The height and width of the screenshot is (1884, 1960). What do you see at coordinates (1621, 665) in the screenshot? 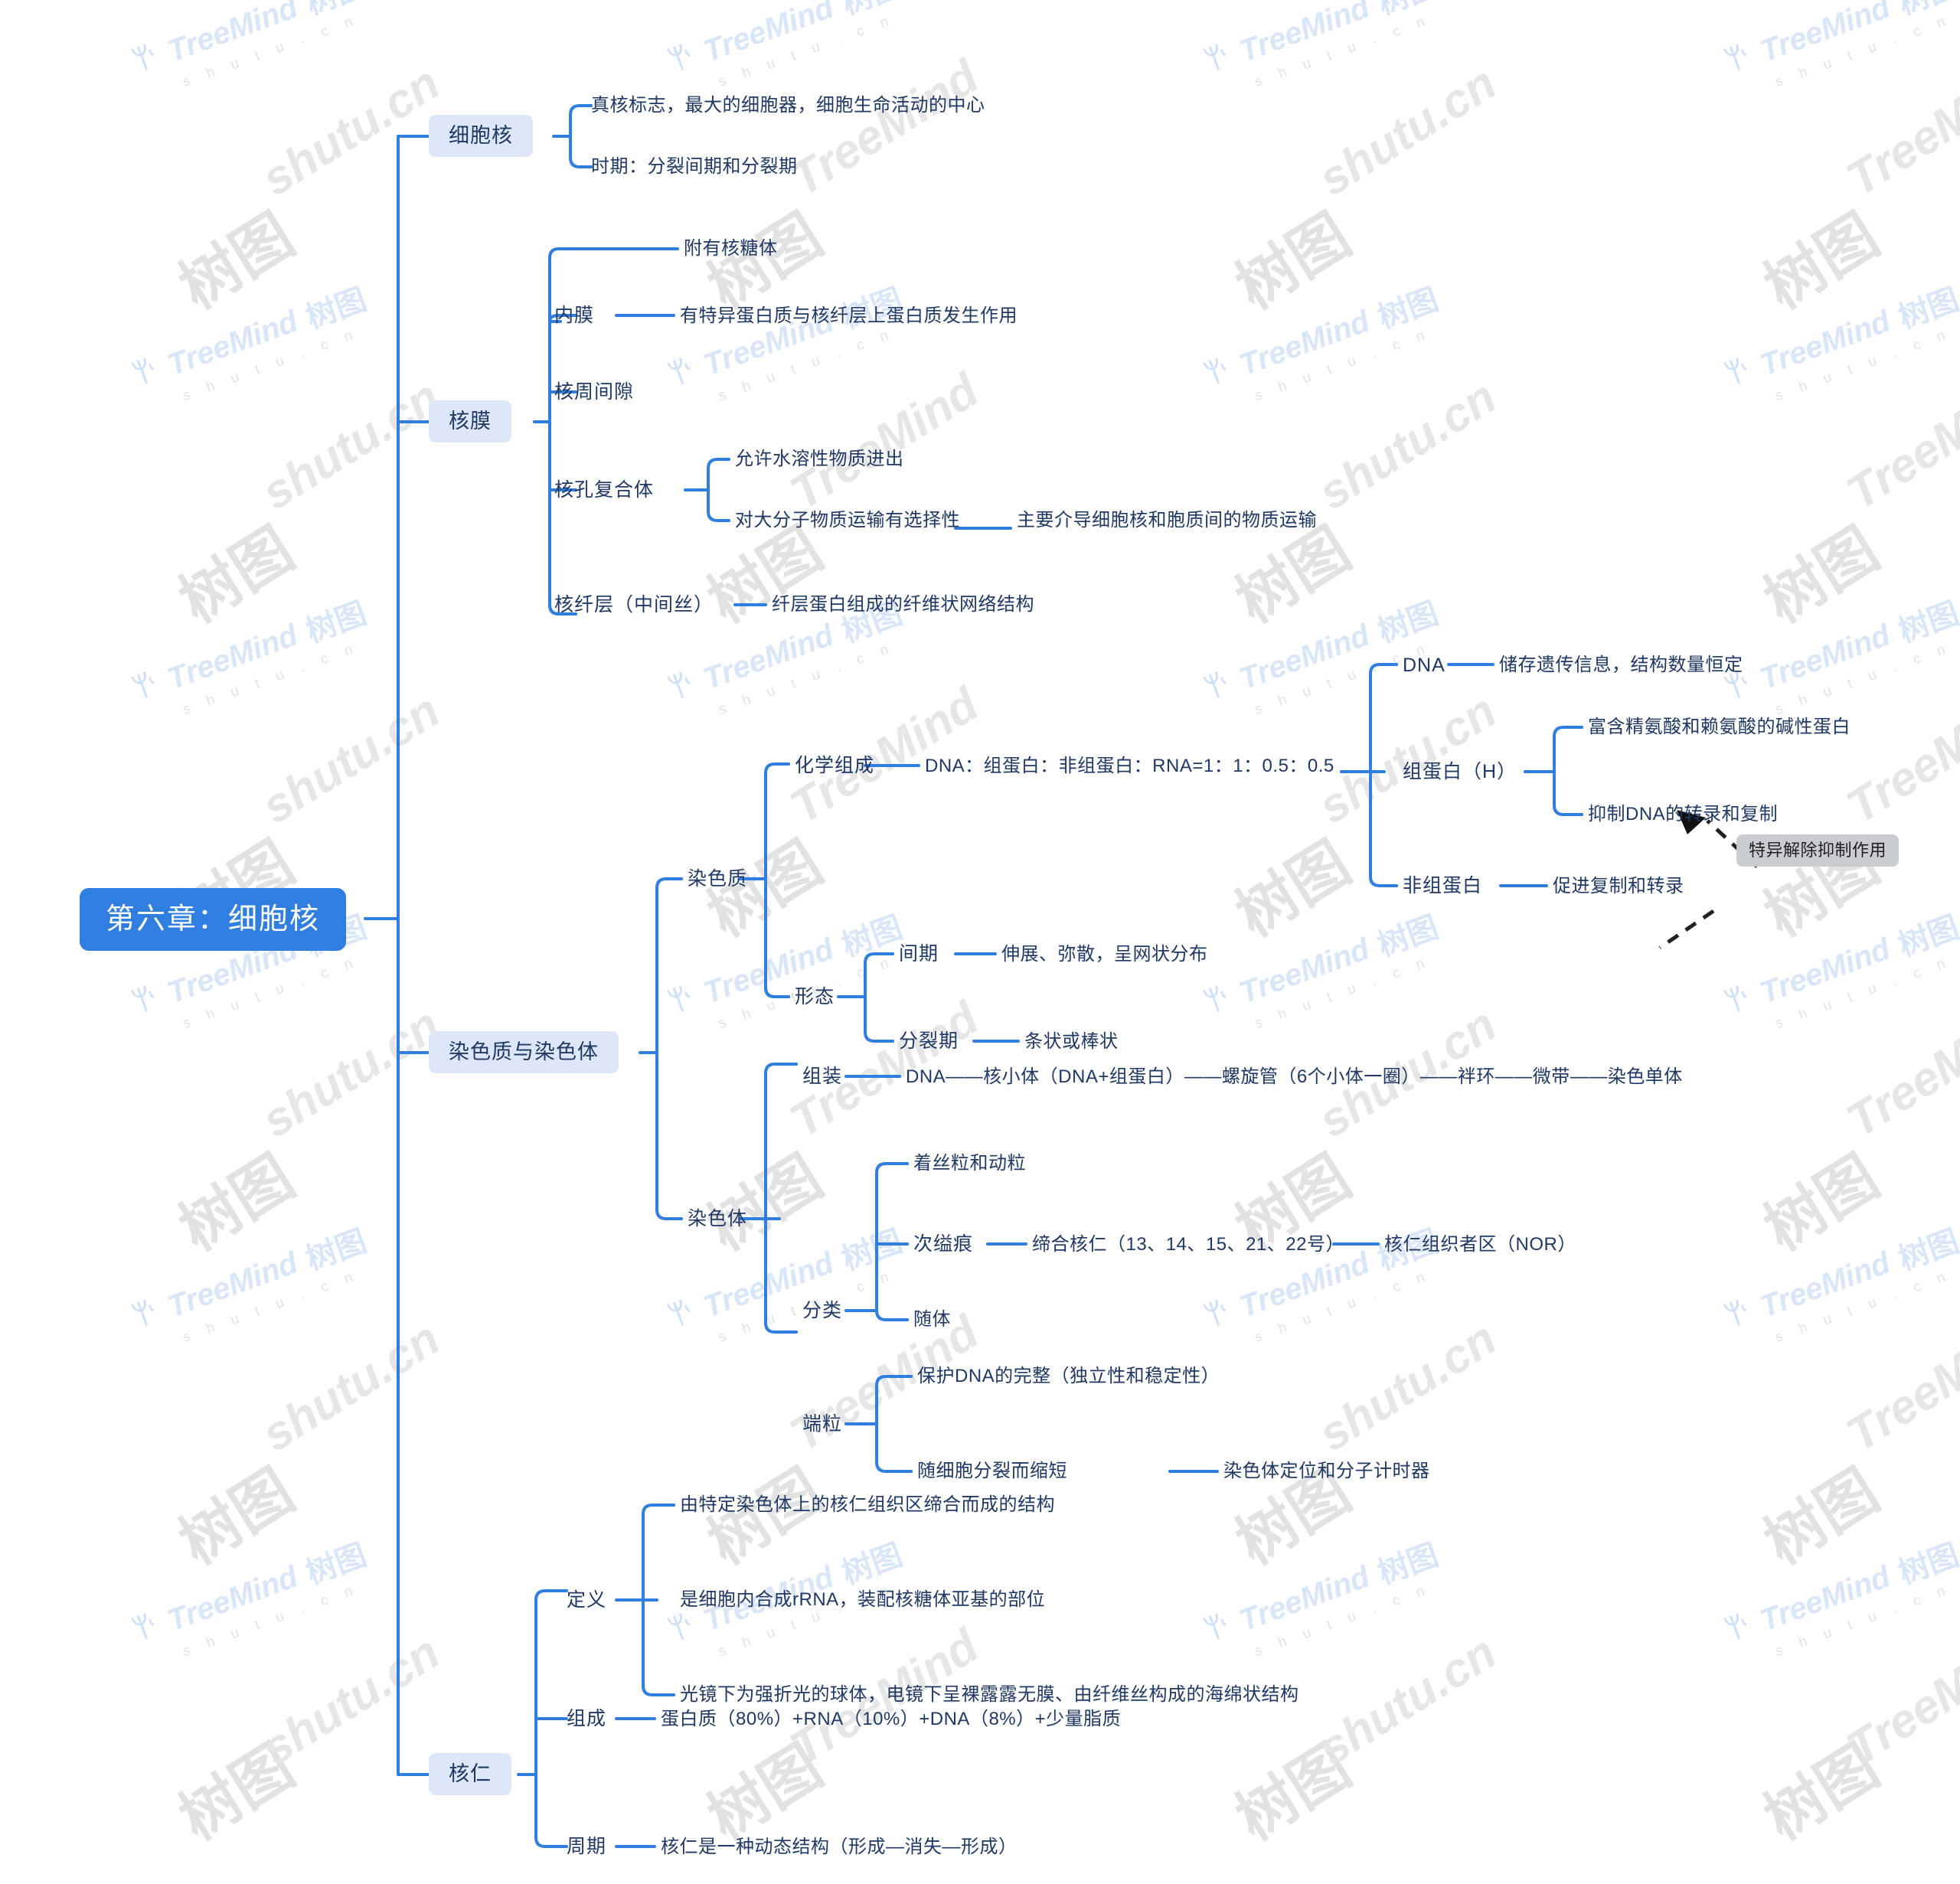
I see `leaf-dna-desc: 储存遗传信息，结构数量恒定` at bounding box center [1621, 665].